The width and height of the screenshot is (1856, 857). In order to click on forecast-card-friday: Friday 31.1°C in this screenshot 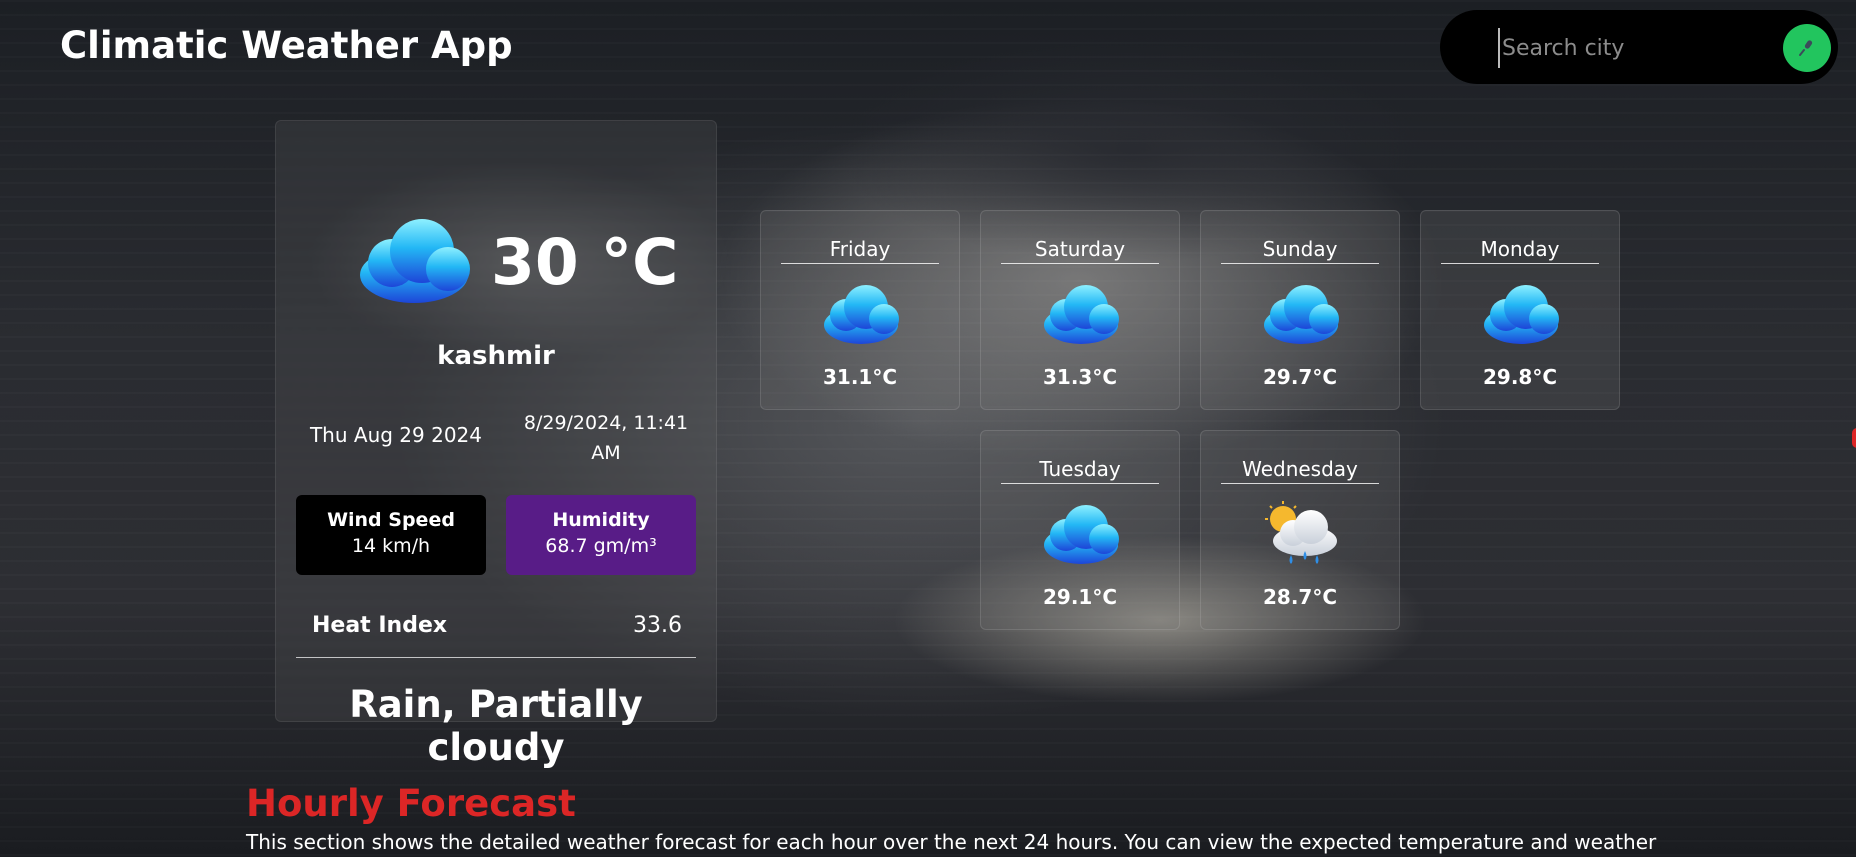, I will do `click(860, 310)`.